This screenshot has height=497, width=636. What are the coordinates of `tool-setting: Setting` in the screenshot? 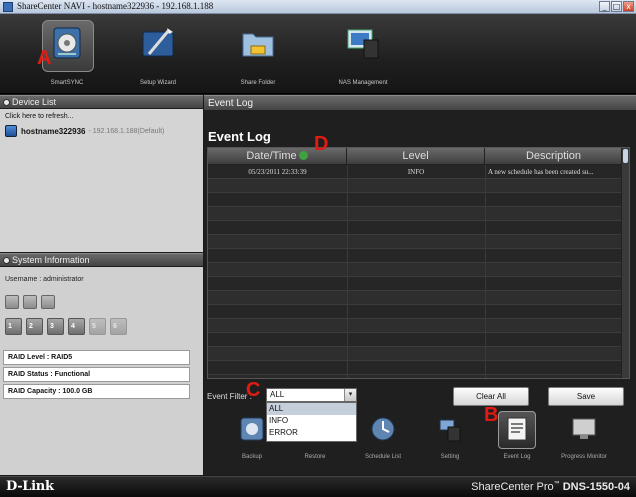 It's located at (450, 445).